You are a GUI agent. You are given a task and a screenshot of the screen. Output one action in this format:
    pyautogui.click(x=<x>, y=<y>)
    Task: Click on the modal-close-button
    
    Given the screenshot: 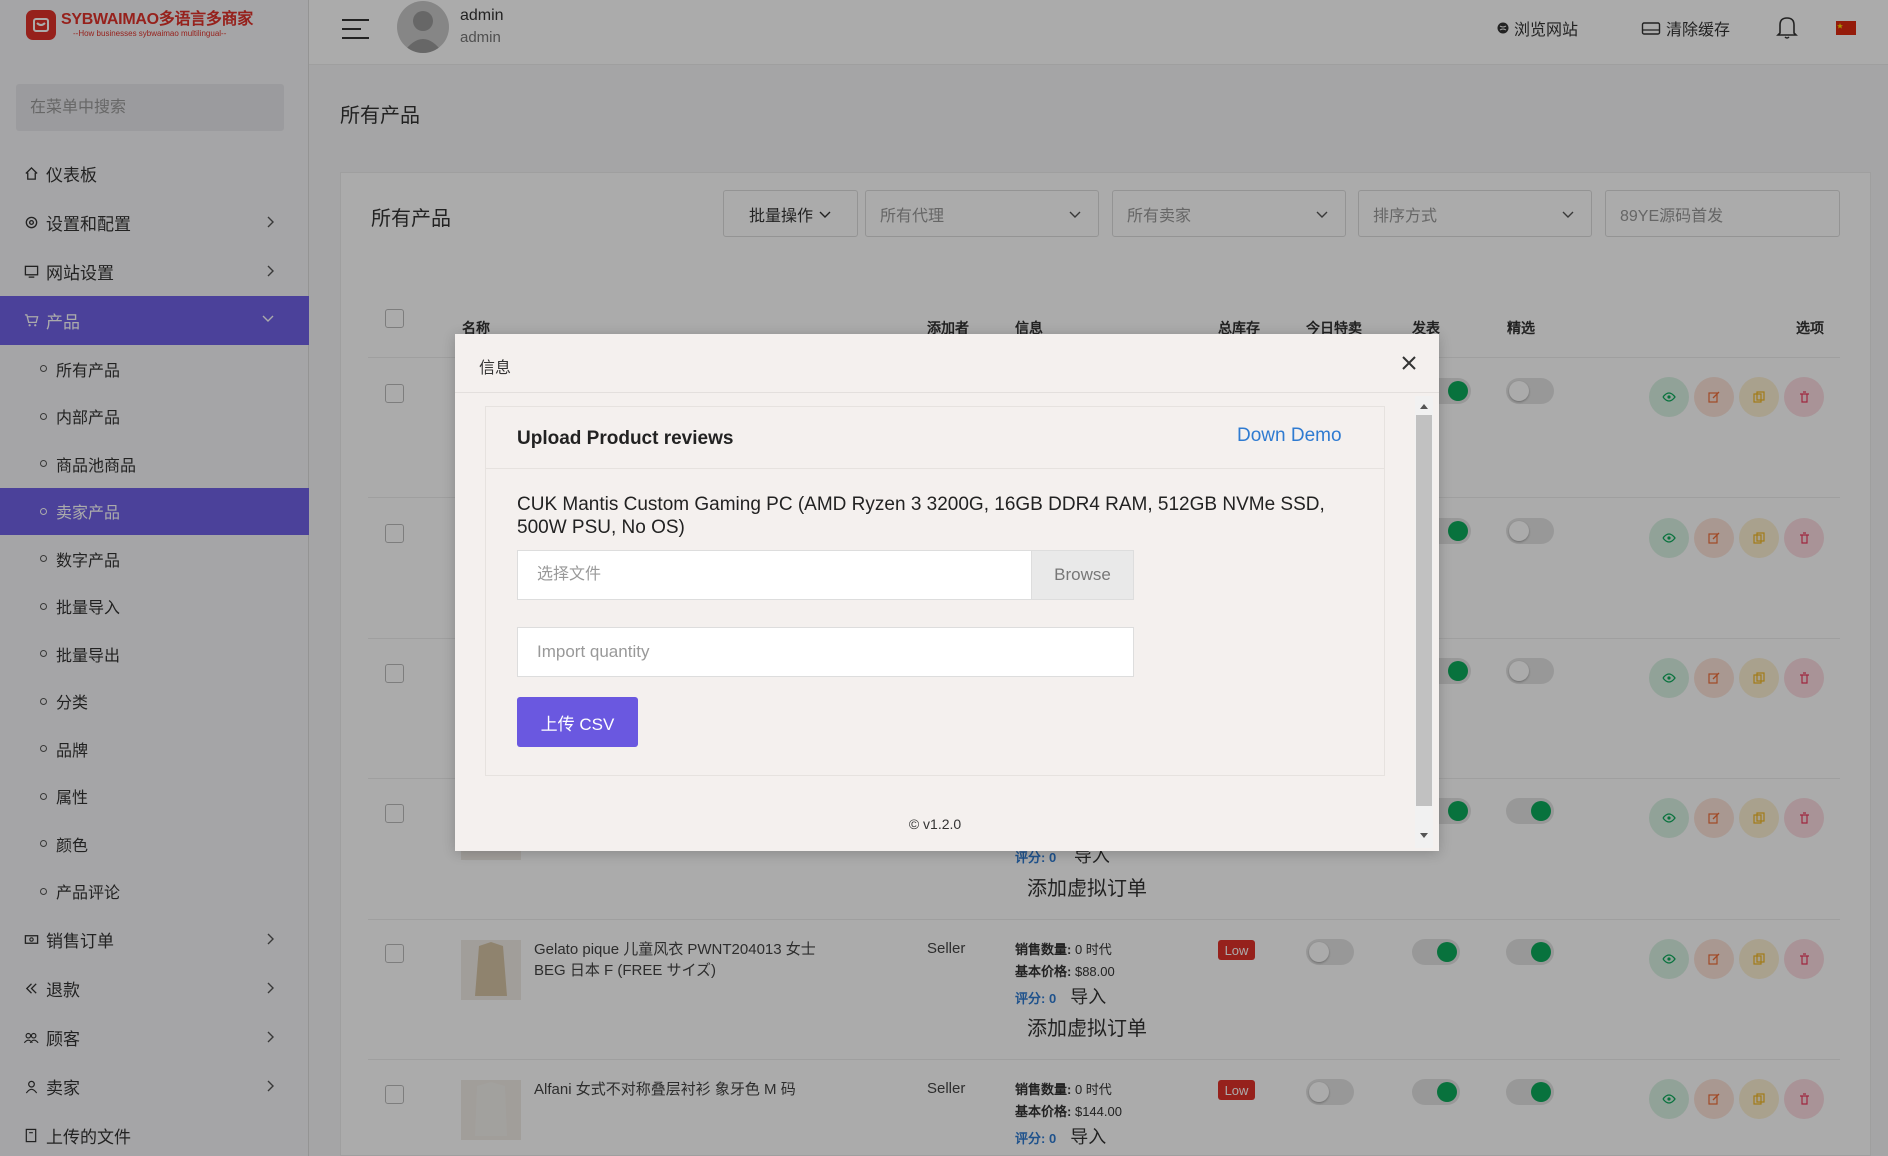 What is the action you would take?
    pyautogui.click(x=1409, y=363)
    